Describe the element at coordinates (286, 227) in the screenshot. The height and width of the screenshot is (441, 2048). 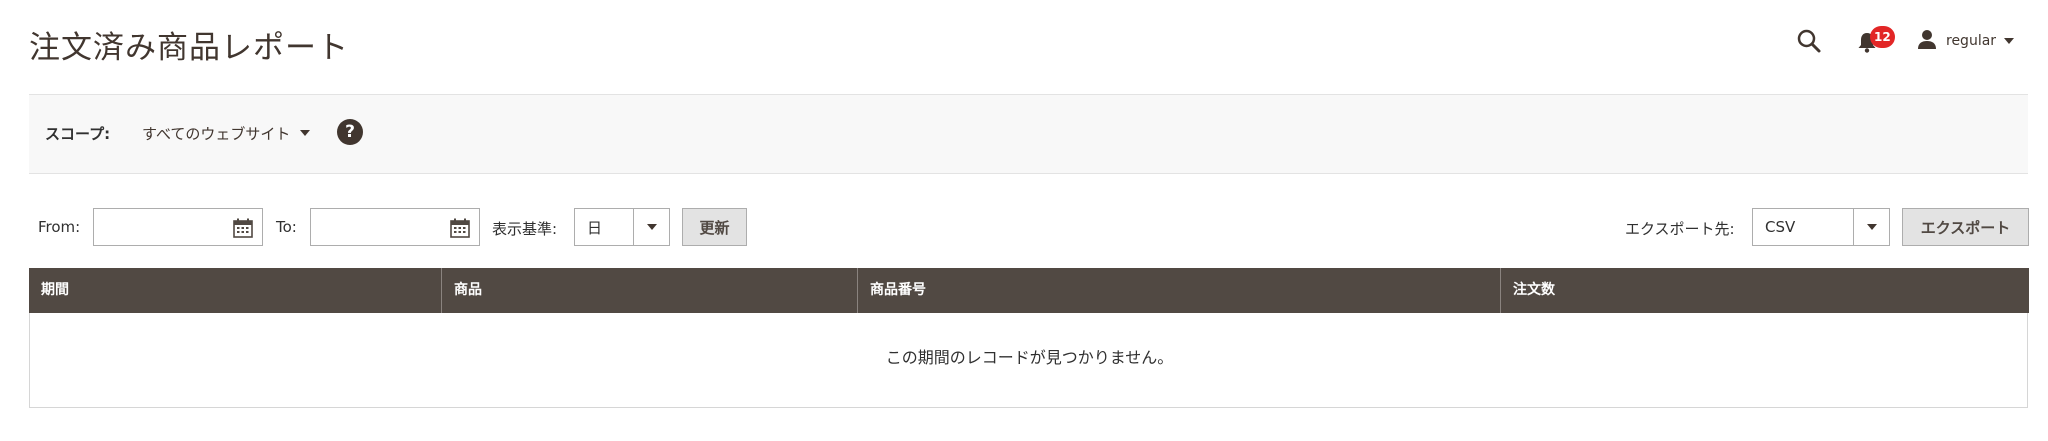
I see `to-label: To:` at that location.